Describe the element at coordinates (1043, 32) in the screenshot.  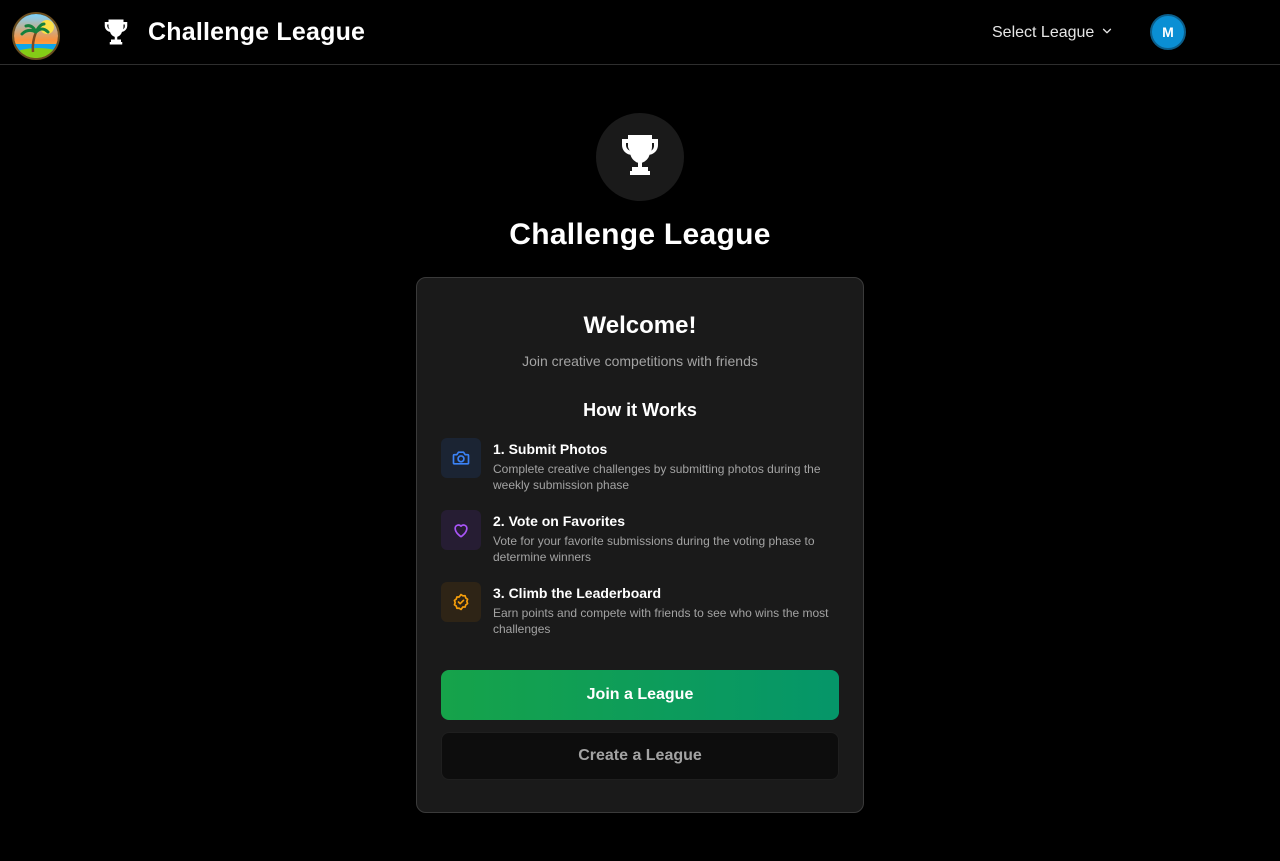
I see `league-selector-label: Select League` at that location.